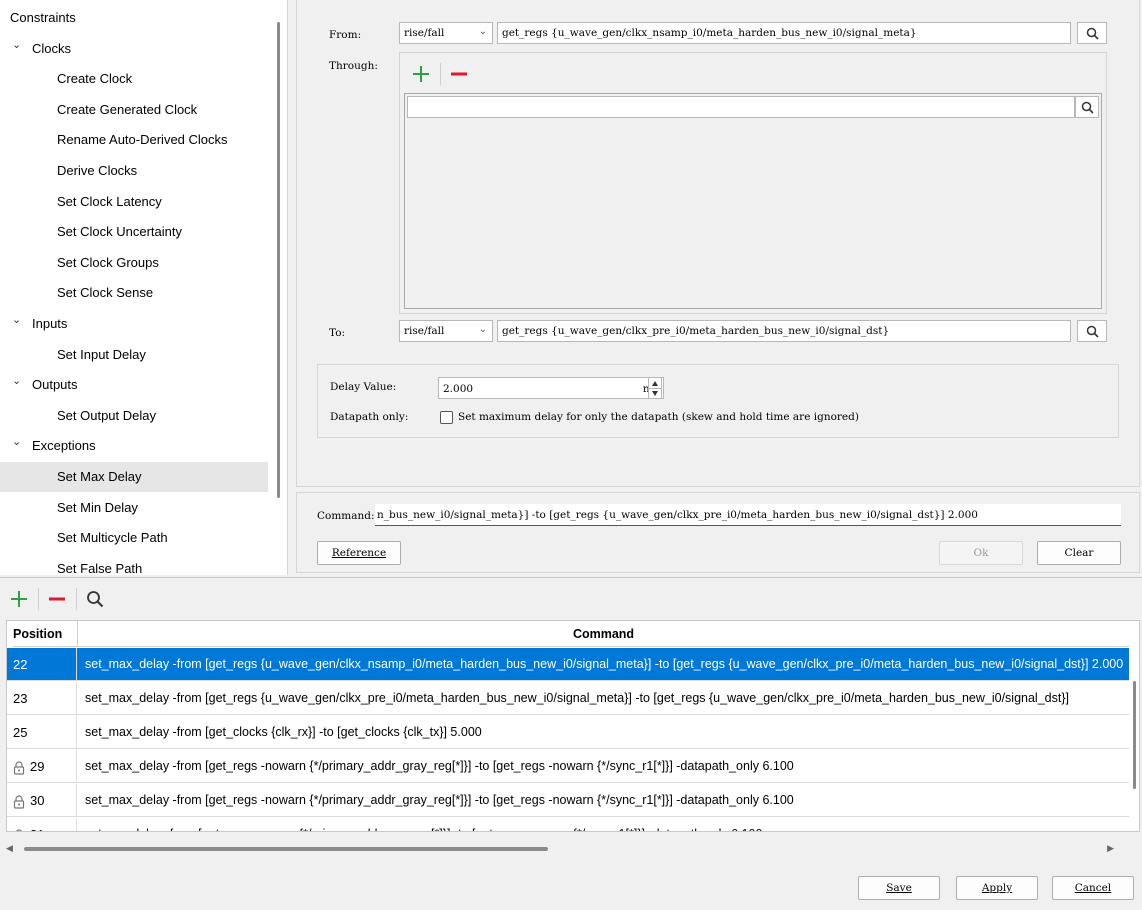 Image resolution: width=1142 pixels, height=910 pixels. What do you see at coordinates (109, 201) in the screenshot?
I see `tree-item-label: Set Clock Latency` at bounding box center [109, 201].